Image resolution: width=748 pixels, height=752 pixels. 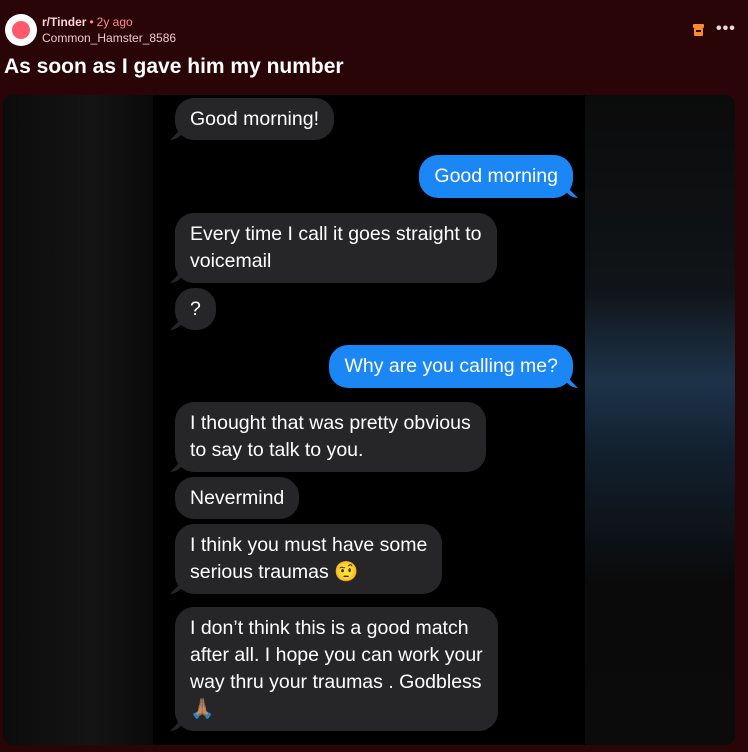 What do you see at coordinates (726, 29) in the screenshot?
I see `more-options-button: •••` at bounding box center [726, 29].